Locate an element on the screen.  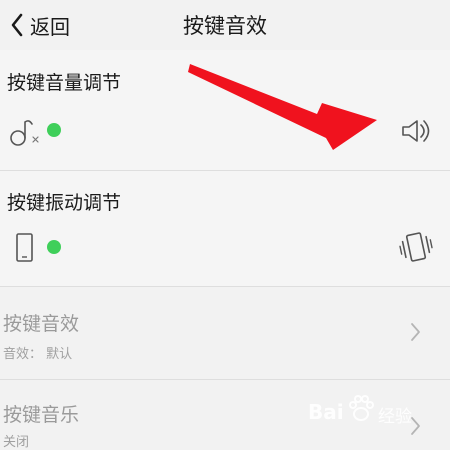
paw-icon is located at coordinates (361, 408).